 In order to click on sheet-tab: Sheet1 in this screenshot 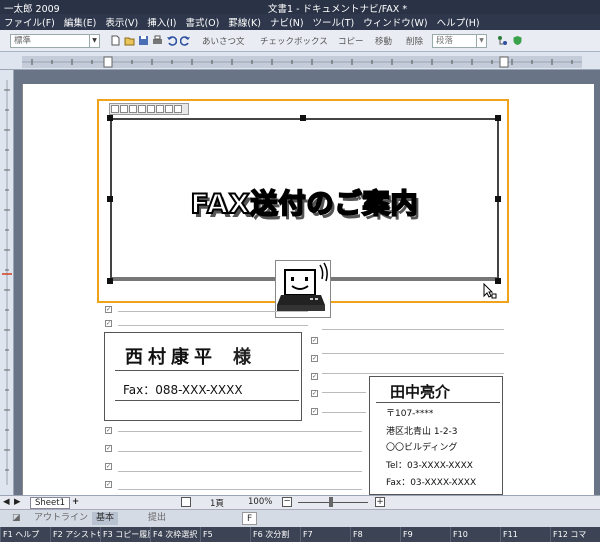, I will do `click(50, 503)`.